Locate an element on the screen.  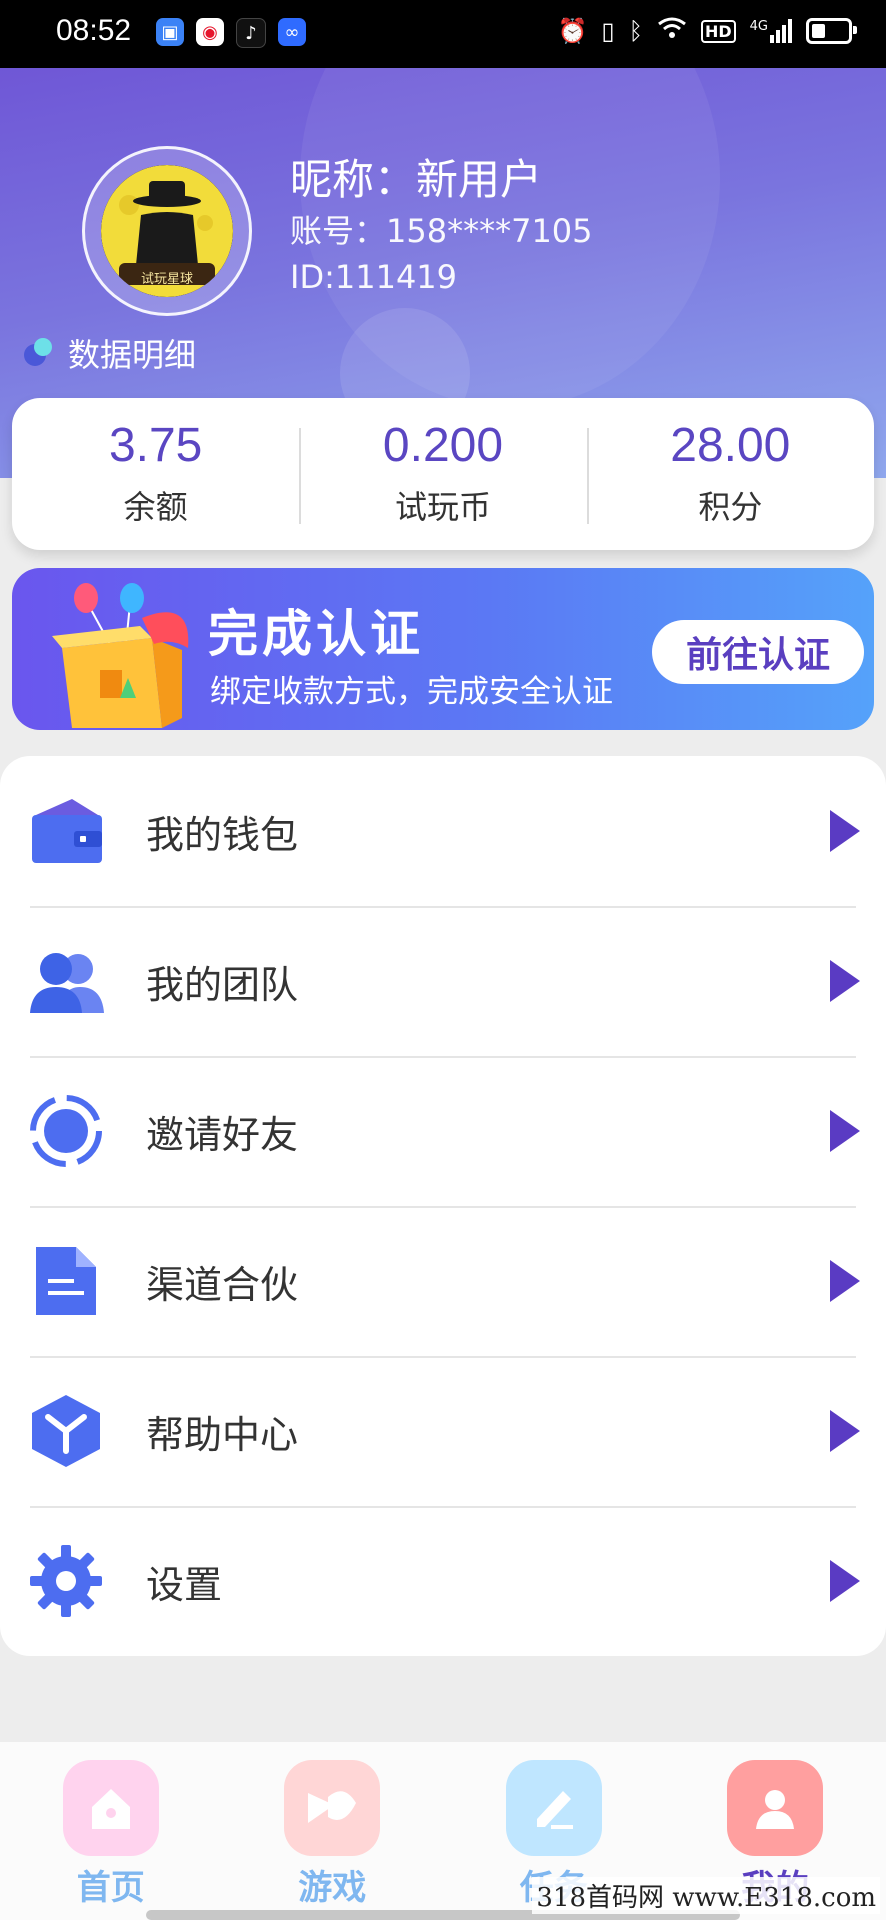
alarm-icon: ⏰ is located at coordinates (572, 31).